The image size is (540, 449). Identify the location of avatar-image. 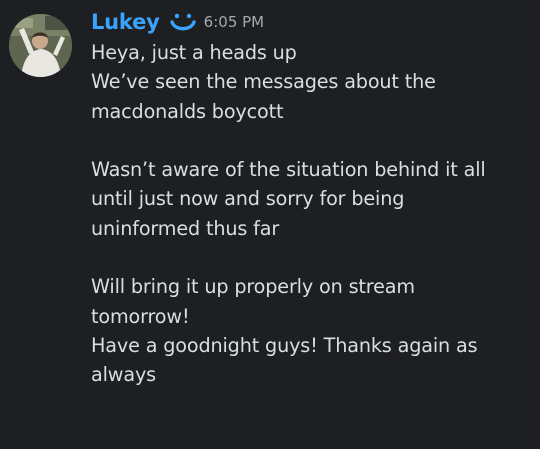
(40, 45).